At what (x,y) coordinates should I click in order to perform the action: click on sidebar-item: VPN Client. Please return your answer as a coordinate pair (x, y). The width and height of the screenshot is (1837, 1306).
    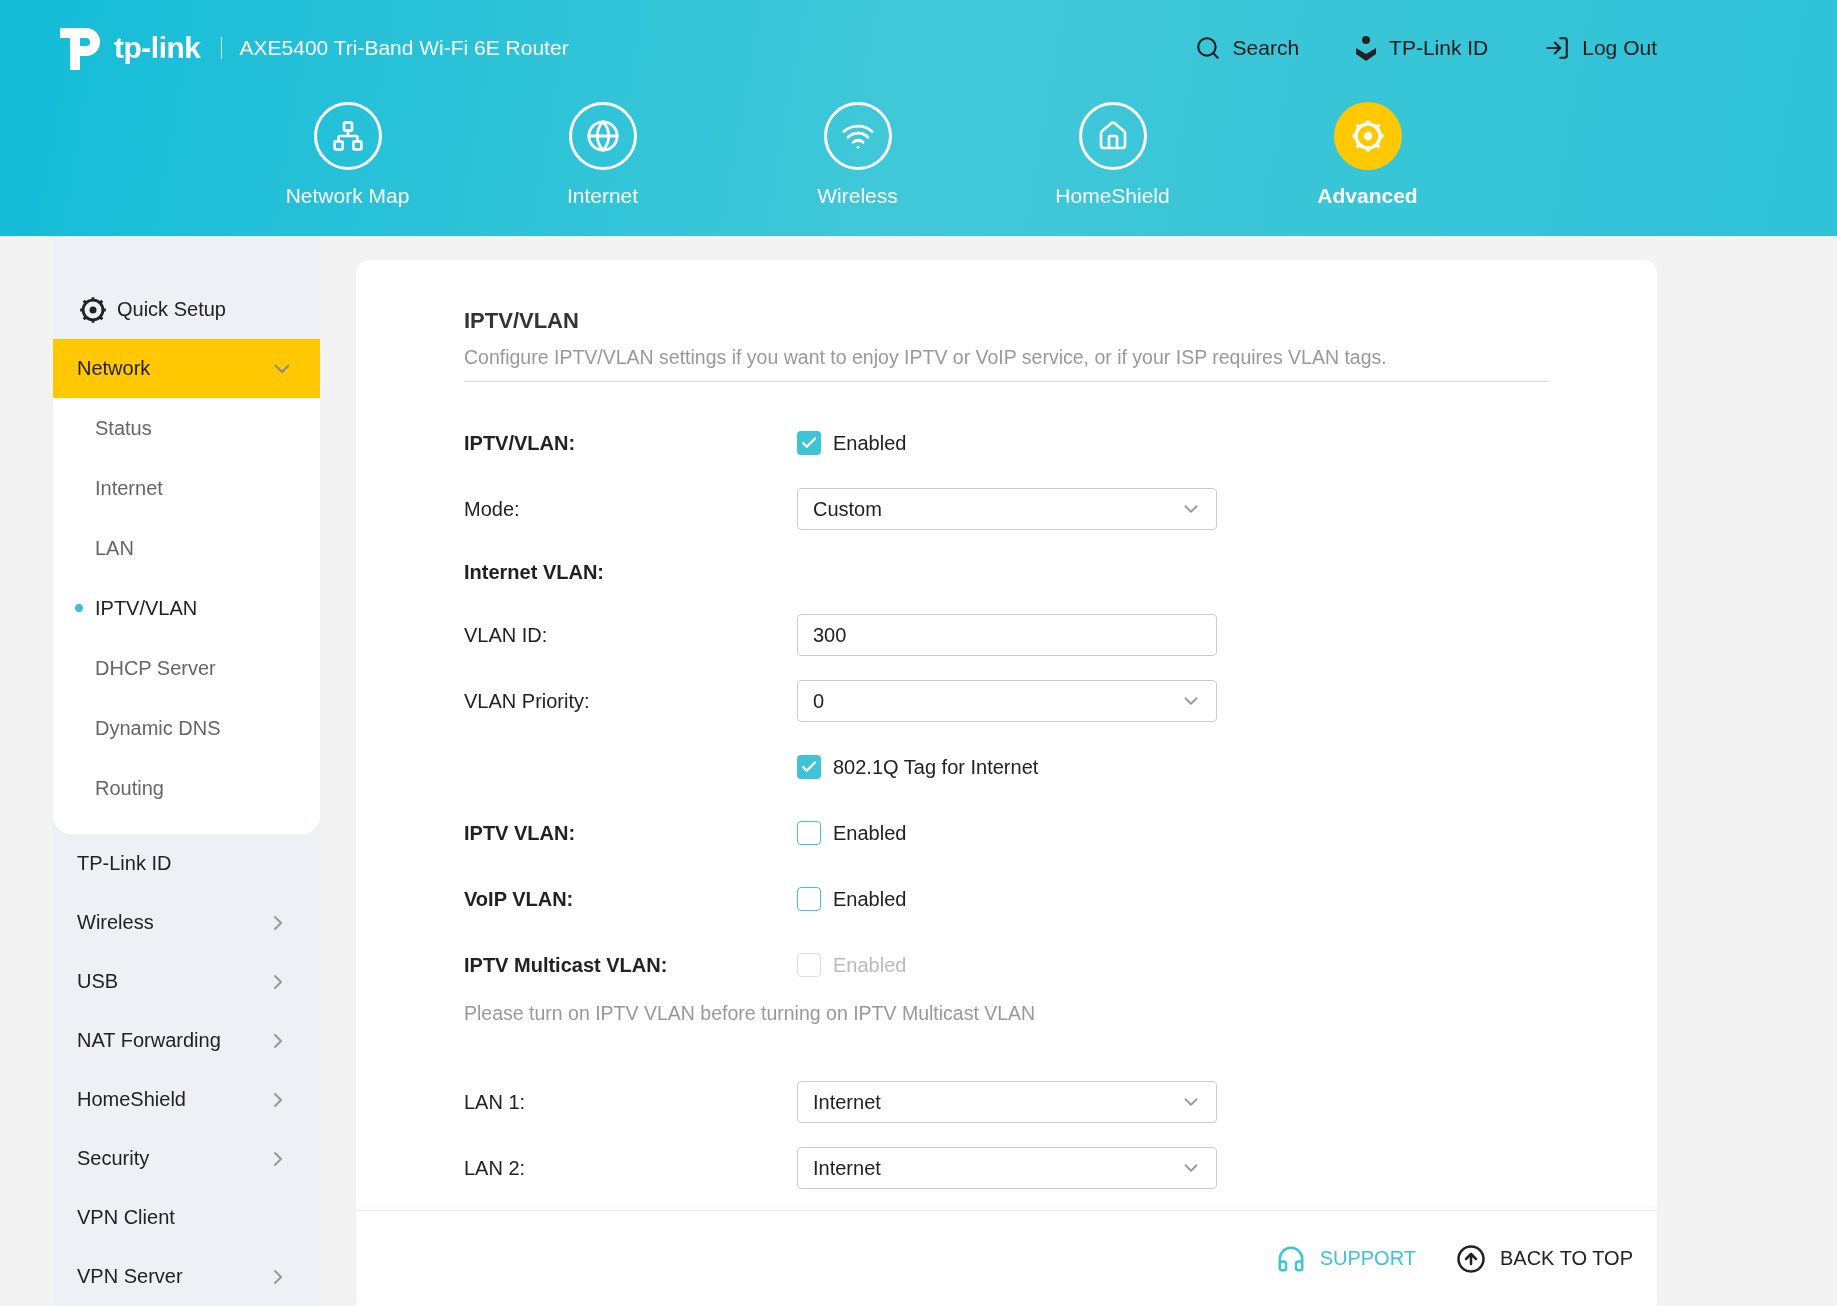
    Looking at the image, I should click on (186, 1217).